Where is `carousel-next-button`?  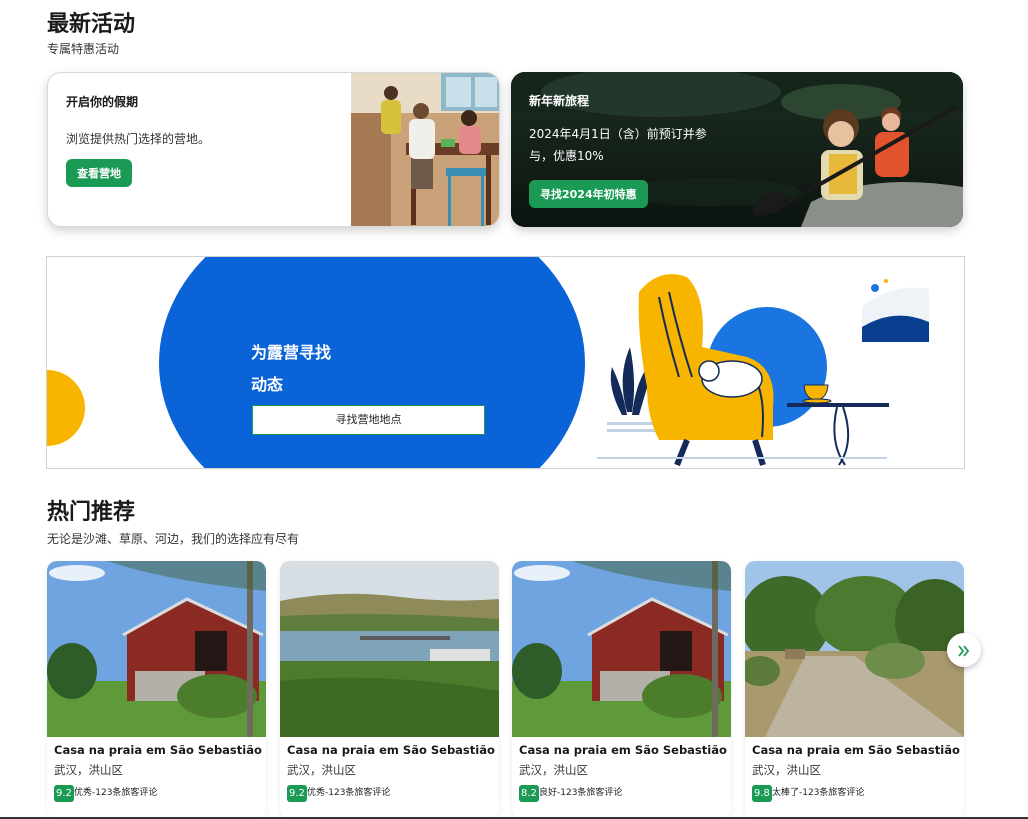 carousel-next-button is located at coordinates (964, 650).